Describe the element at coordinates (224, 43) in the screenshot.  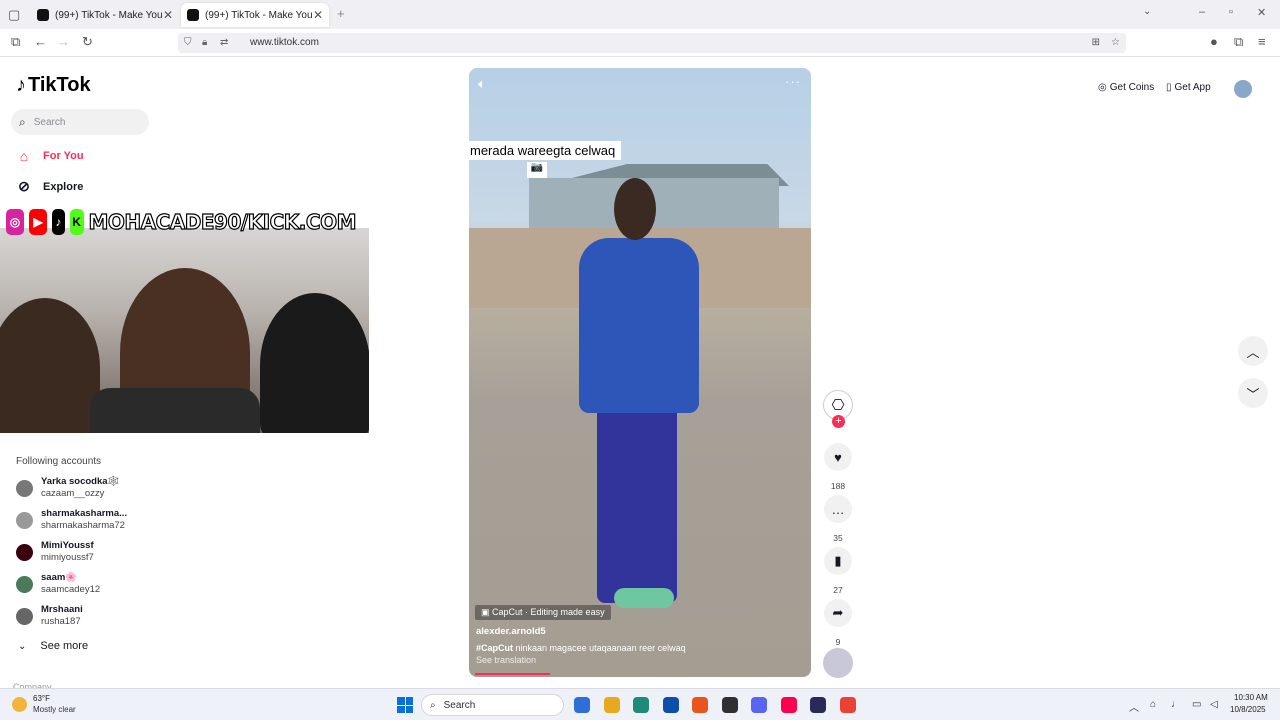
I see `permissions-icon: ⇄` at that location.